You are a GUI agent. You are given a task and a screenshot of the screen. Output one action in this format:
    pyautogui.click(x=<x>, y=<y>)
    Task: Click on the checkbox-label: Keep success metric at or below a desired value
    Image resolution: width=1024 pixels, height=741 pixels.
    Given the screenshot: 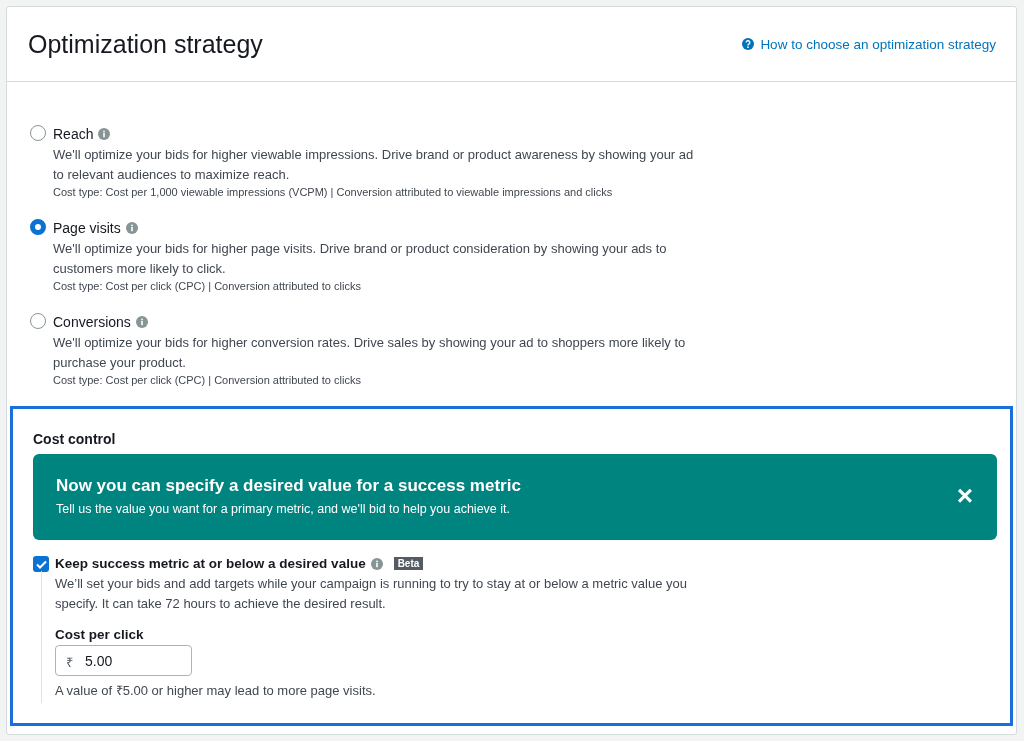 What is the action you would take?
    pyautogui.click(x=210, y=563)
    